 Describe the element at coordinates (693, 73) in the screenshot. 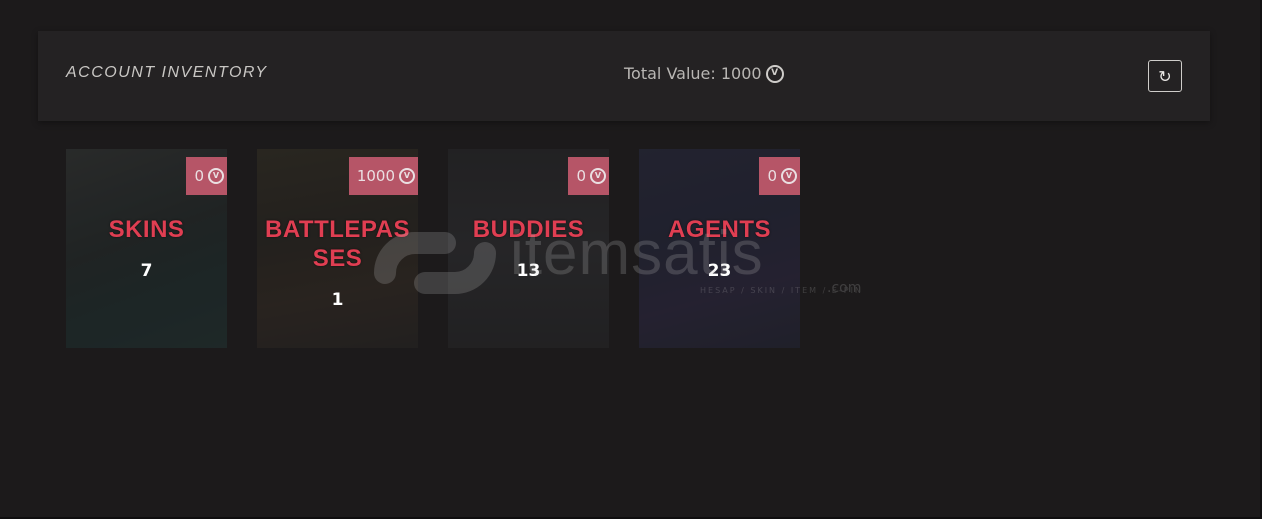

I see `total-value-label: Total Value: 1000` at that location.